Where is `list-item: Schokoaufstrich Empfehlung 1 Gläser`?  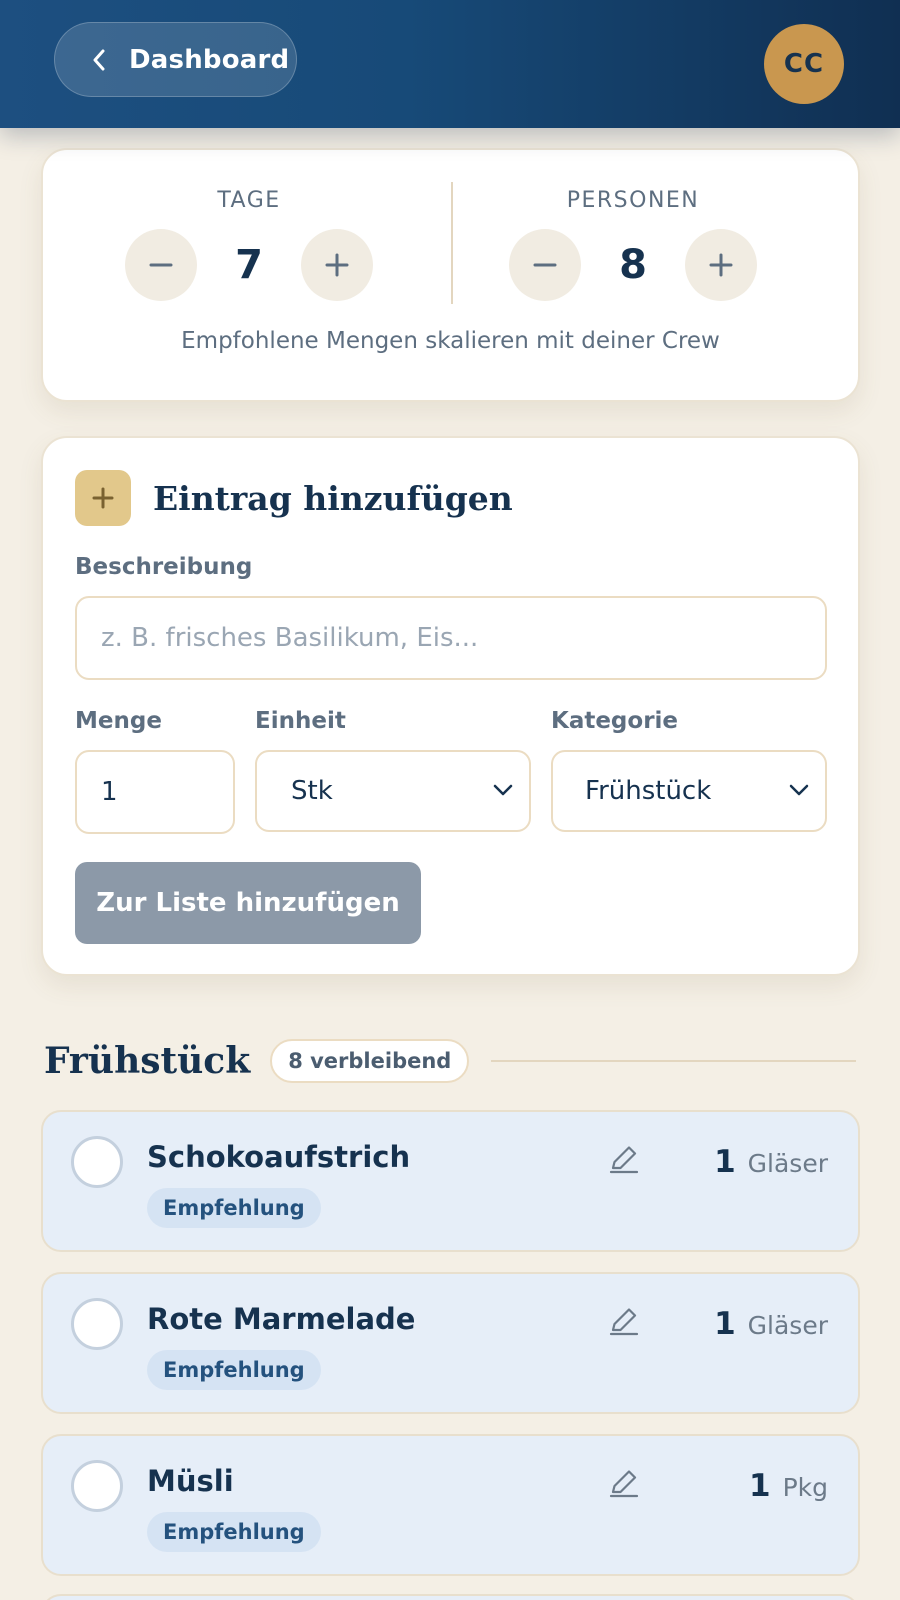
list-item: Schokoaufstrich Empfehlung 1 Gläser is located at coordinates (450, 1181).